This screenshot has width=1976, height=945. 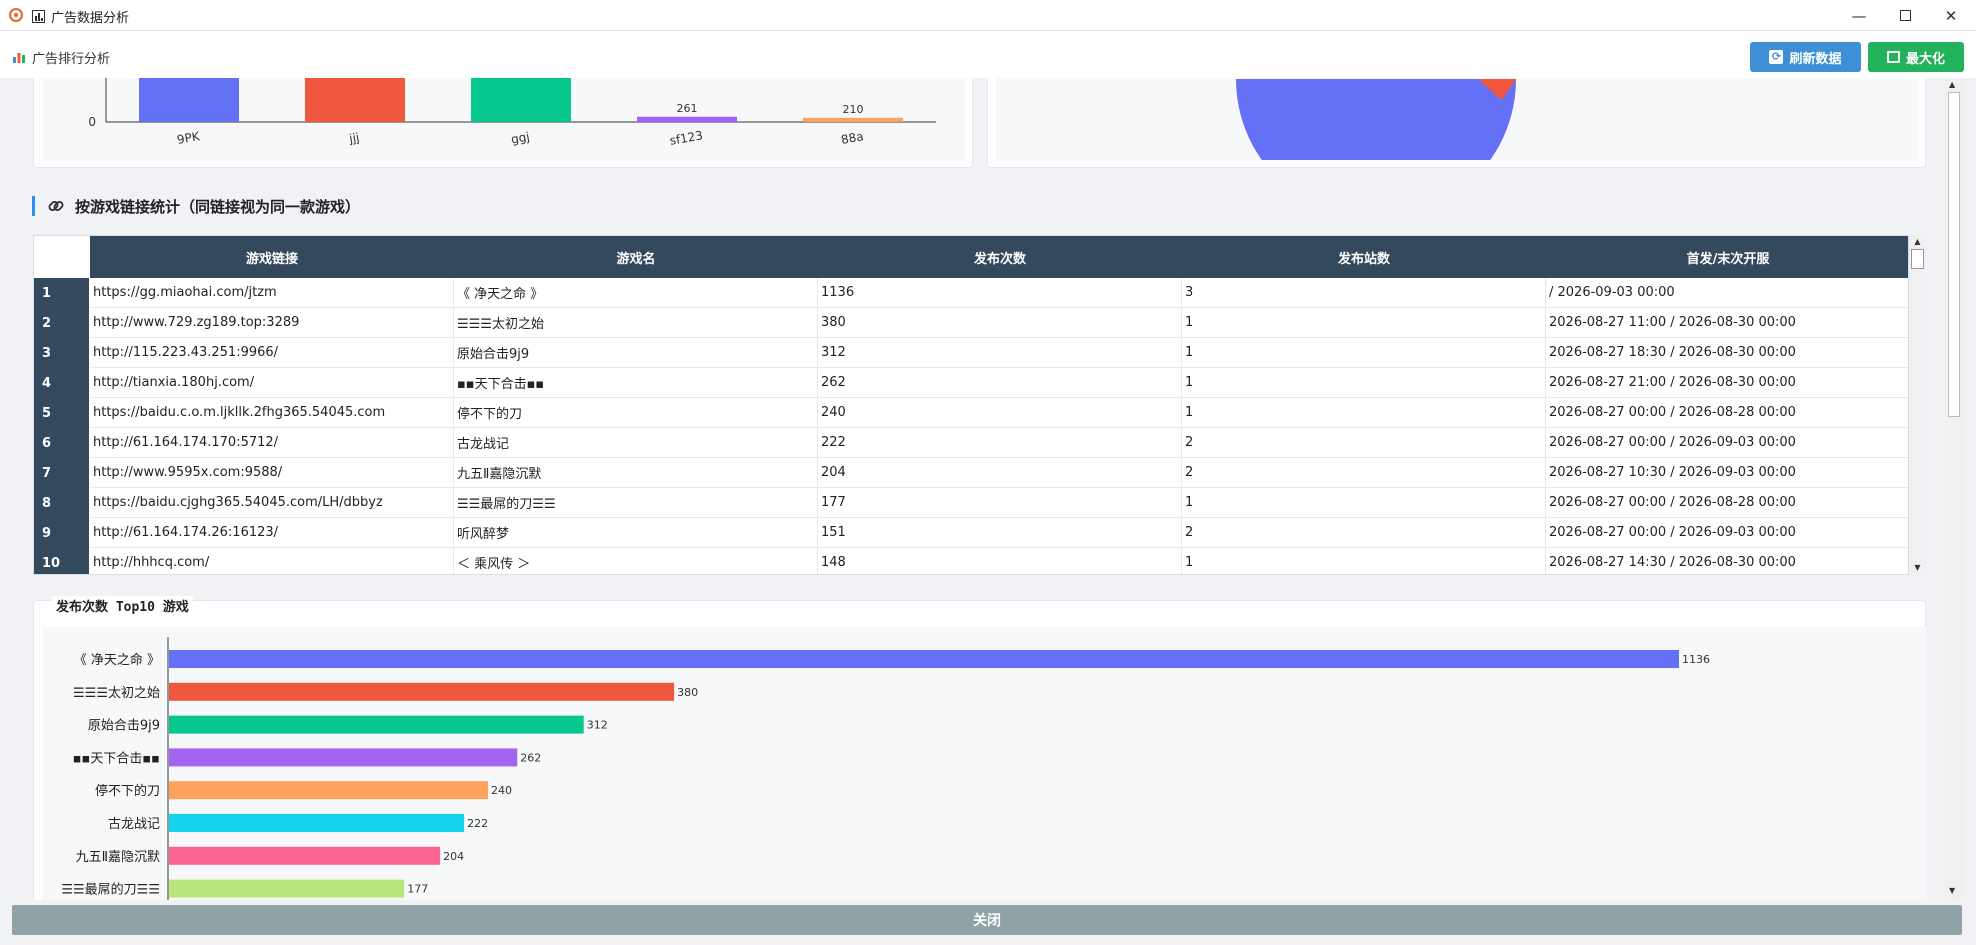 What do you see at coordinates (272, 383) in the screenshot?
I see `table-cell-link: http://tianxia.180hj.com/` at bounding box center [272, 383].